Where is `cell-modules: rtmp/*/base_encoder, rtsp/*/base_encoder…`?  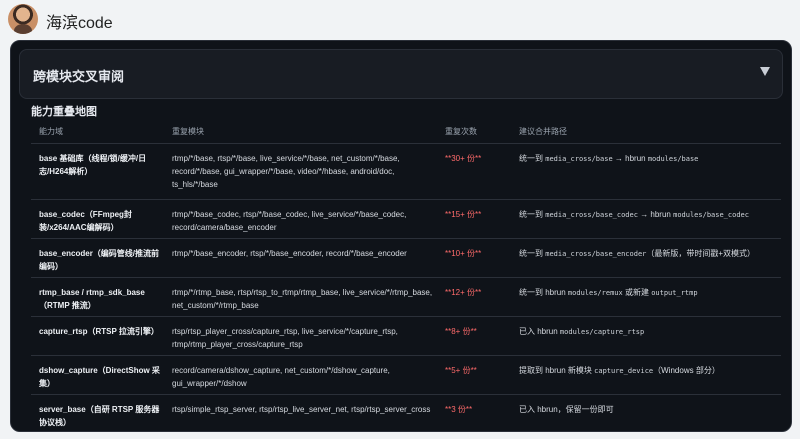
cell-modules: rtmp/*/base_encoder, rtsp/*/base_encoder… is located at coordinates (289, 253).